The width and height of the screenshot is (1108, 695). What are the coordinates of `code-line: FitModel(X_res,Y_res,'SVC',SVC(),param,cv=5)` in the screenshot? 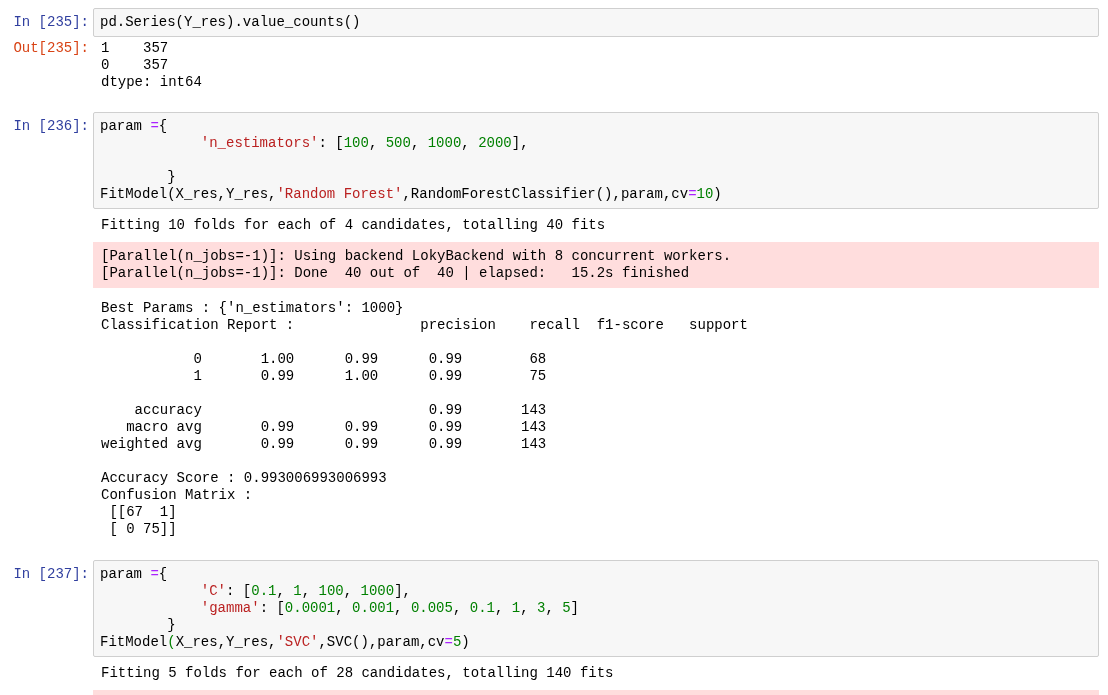 It's located at (285, 642).